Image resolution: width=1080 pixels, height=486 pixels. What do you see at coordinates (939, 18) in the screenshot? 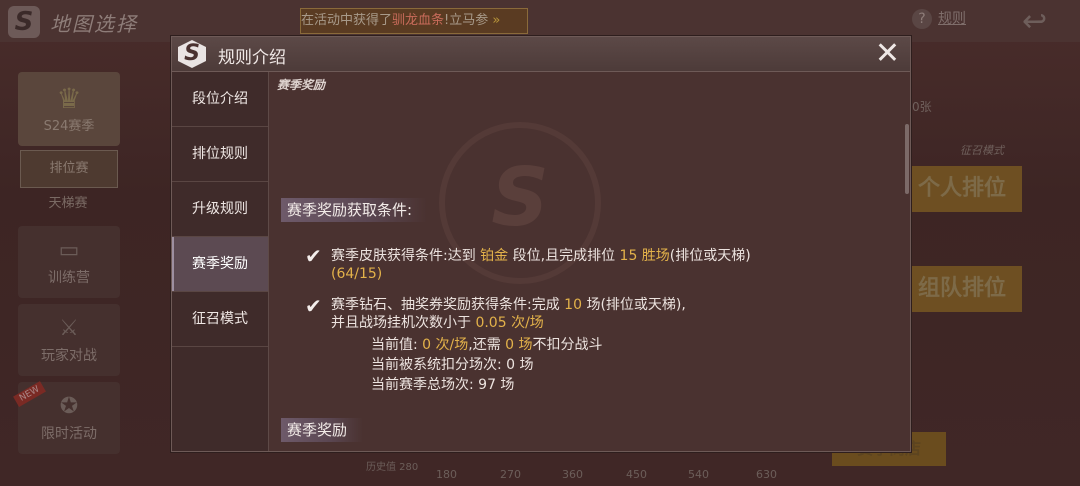
I see `rules-link: ? 规则` at bounding box center [939, 18].